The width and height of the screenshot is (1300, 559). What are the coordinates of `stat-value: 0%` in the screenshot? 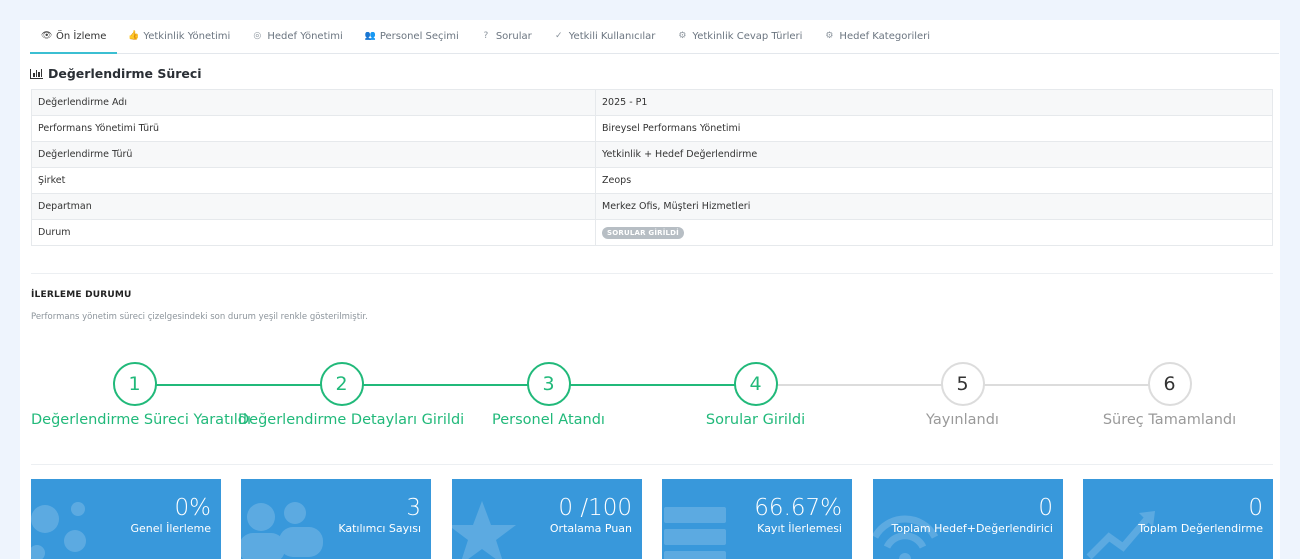 It's located at (193, 508).